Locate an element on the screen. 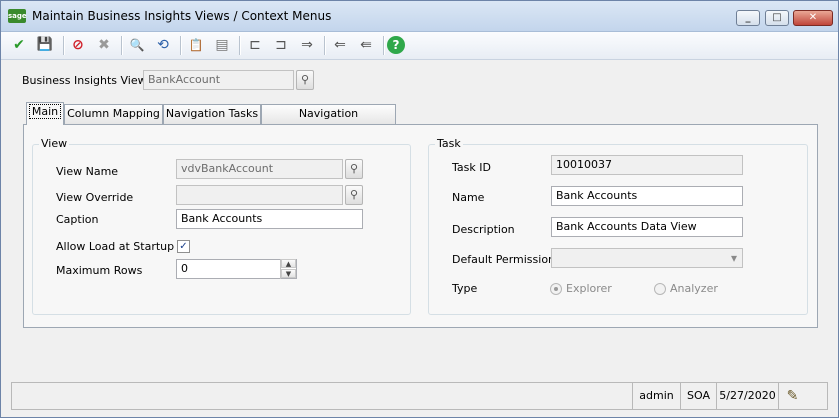  lookup-icon: 🔍 is located at coordinates (137, 45).